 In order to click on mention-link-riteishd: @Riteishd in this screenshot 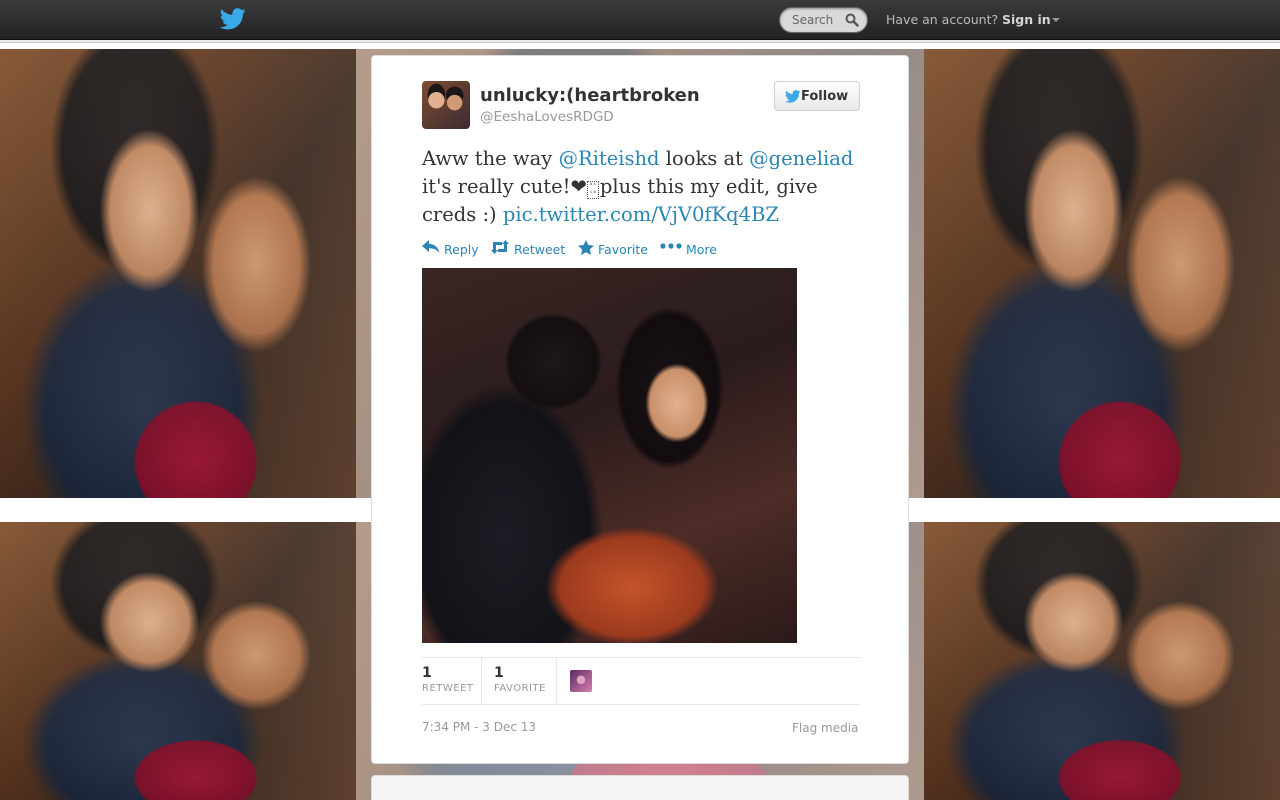, I will do `click(608, 158)`.